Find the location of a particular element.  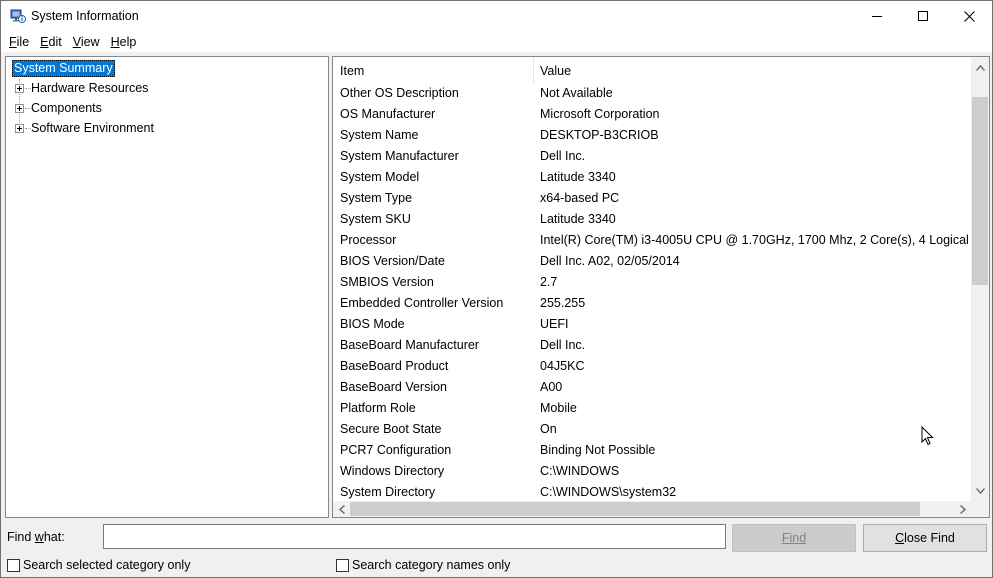

find-label-accel: w is located at coordinates (39, 537).